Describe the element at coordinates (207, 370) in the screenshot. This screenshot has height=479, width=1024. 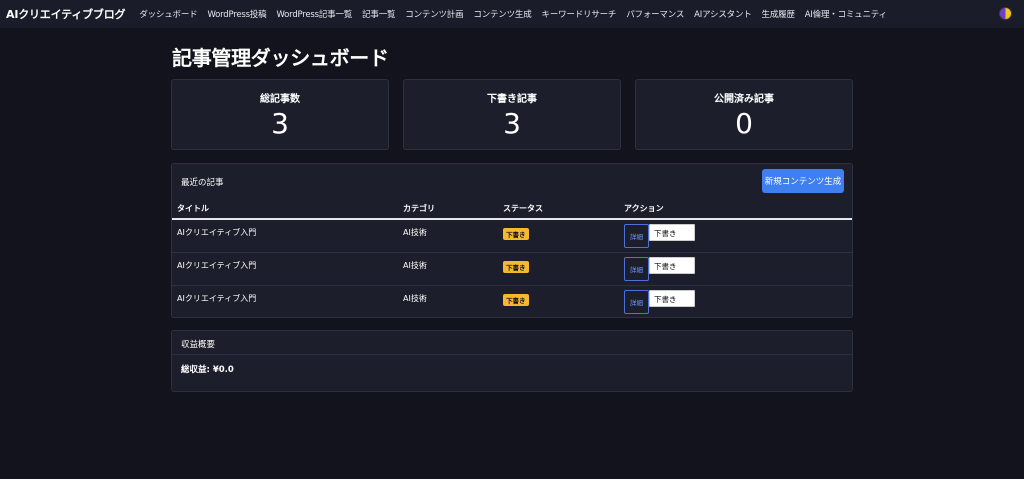
I see `revenue-total: 総収益: ¥0.0` at that location.